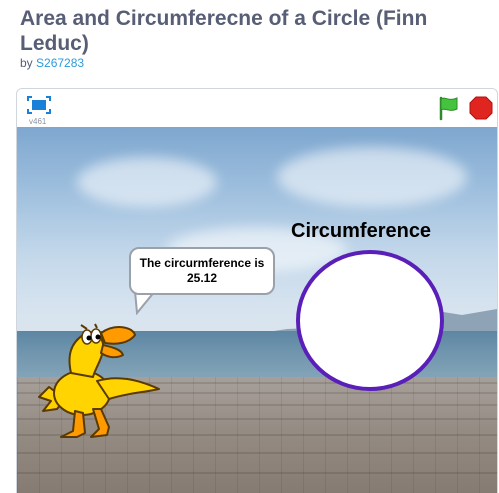 This screenshot has height=493, width=499. I want to click on player-controls: v461, so click(257, 108).